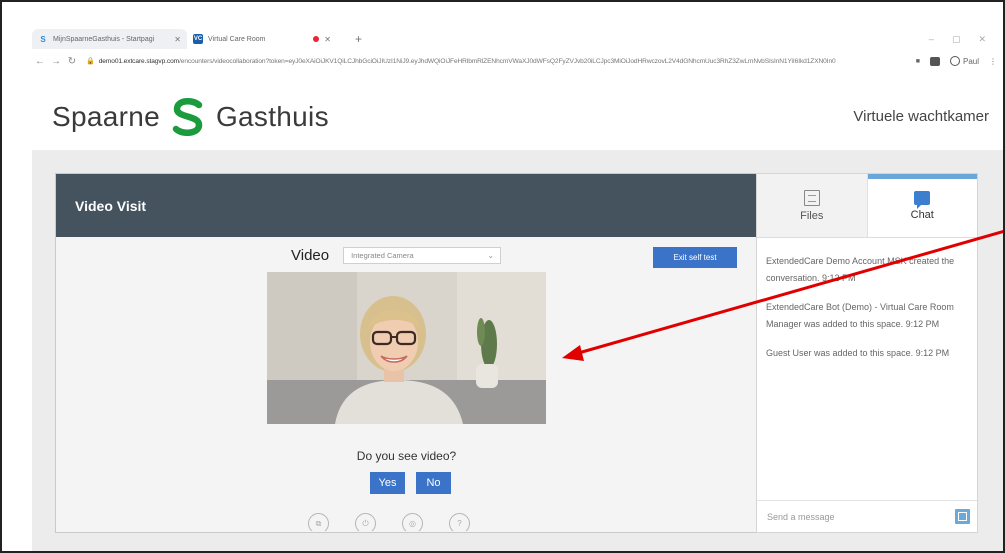 The width and height of the screenshot is (1005, 553). Describe the element at coordinates (852, 516) in the screenshot. I see `message-input` at that location.